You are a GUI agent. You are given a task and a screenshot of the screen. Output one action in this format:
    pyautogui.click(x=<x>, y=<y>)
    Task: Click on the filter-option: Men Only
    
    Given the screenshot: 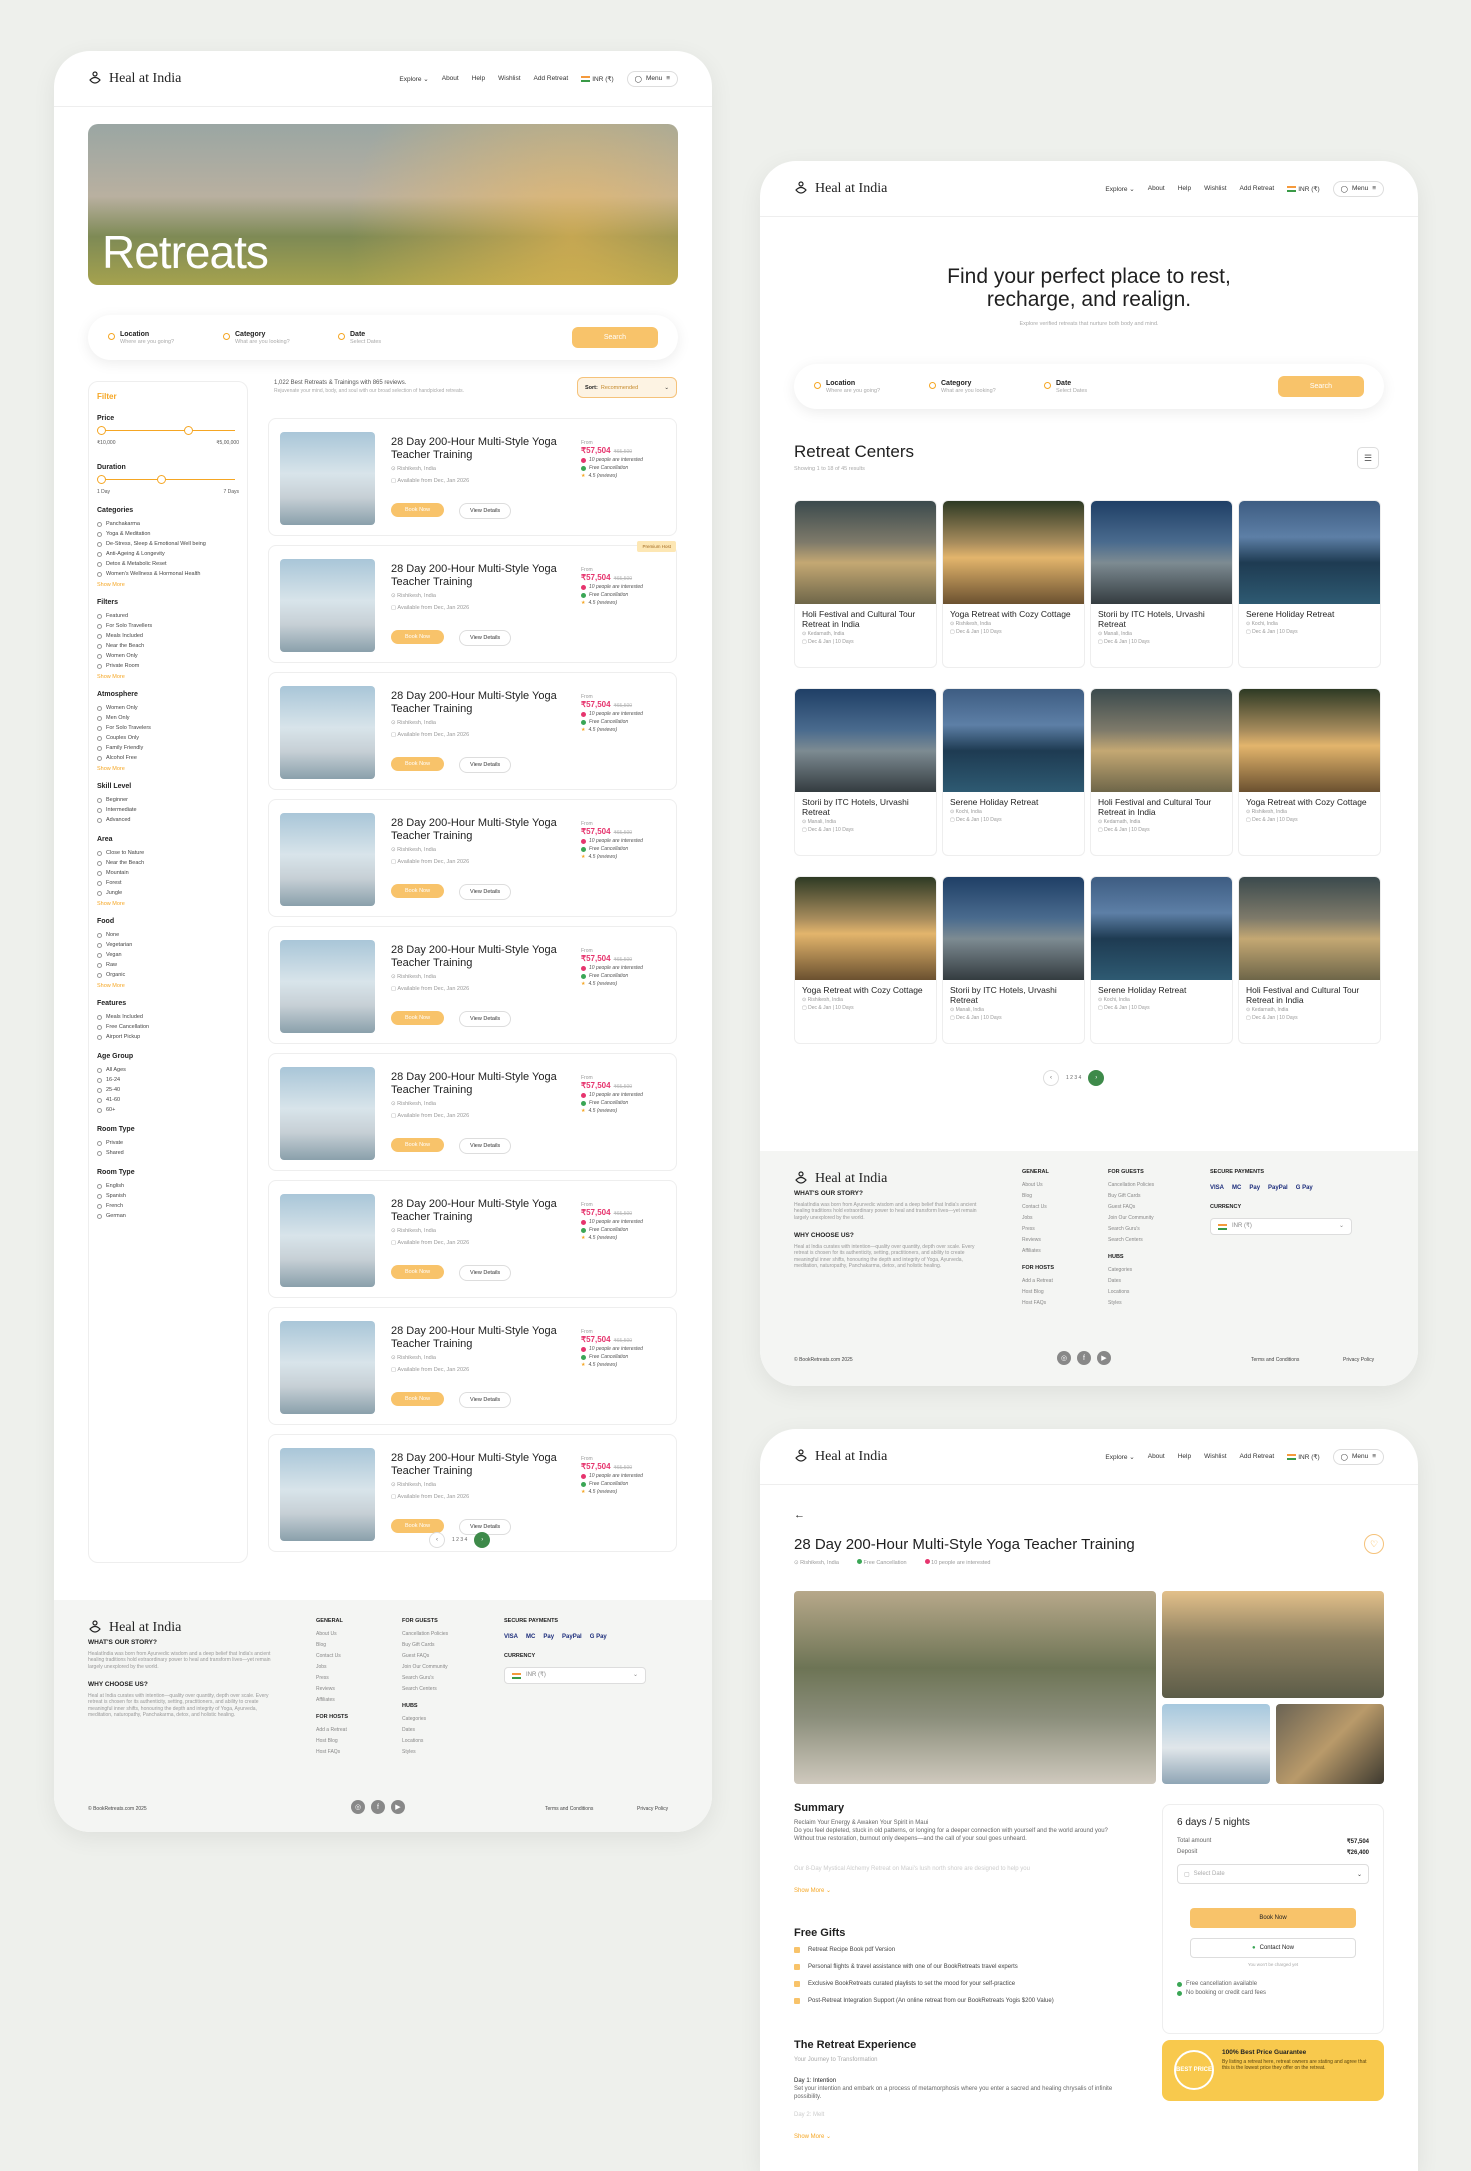 What is the action you would take?
    pyautogui.click(x=168, y=718)
    